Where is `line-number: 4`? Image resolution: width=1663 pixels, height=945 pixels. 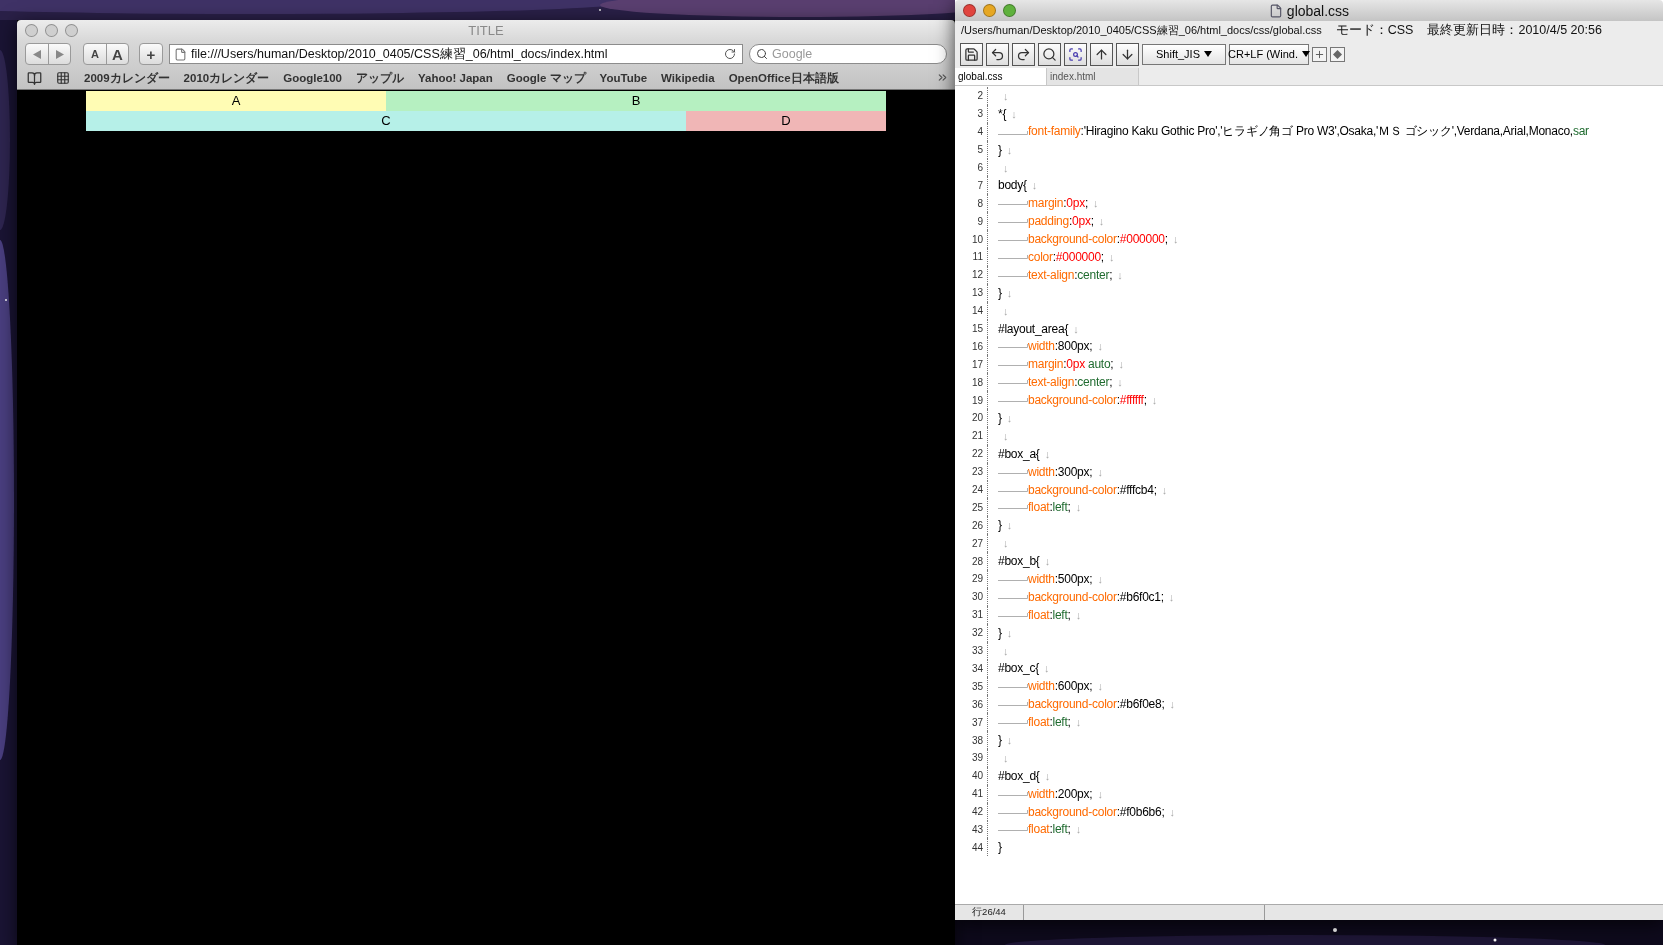
line-number: 4 is located at coordinates (971, 131).